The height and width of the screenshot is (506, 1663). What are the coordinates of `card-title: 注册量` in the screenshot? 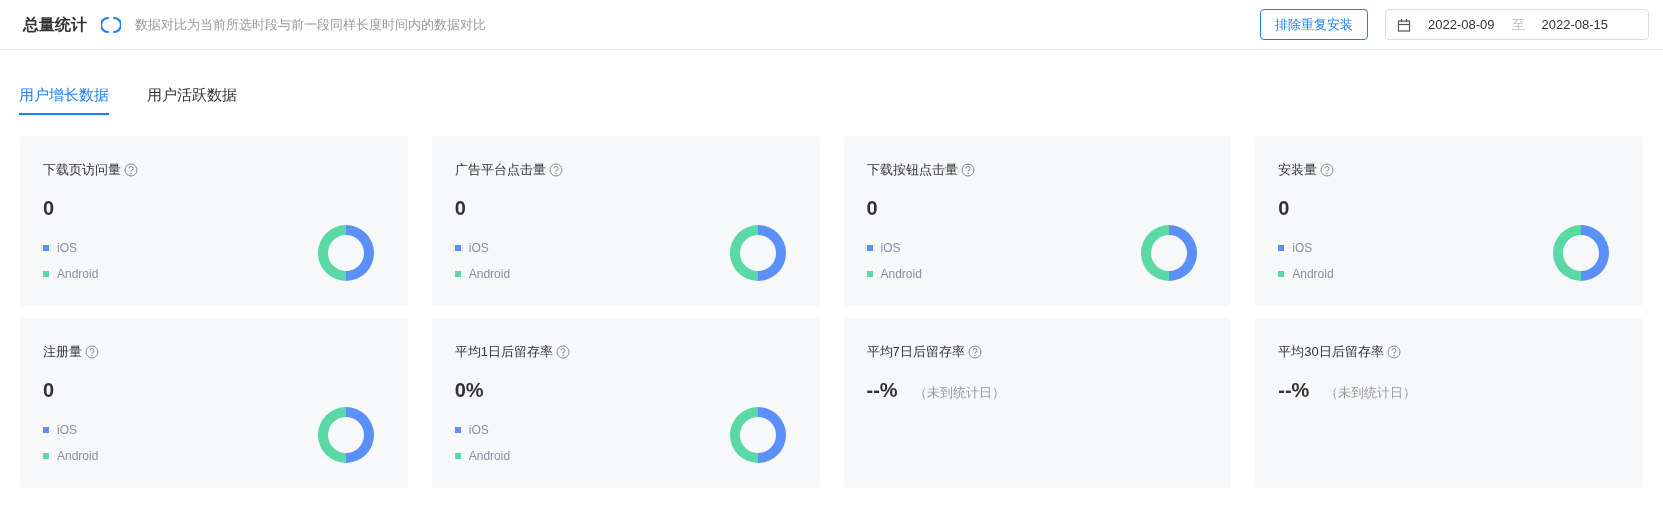 It's located at (62, 352).